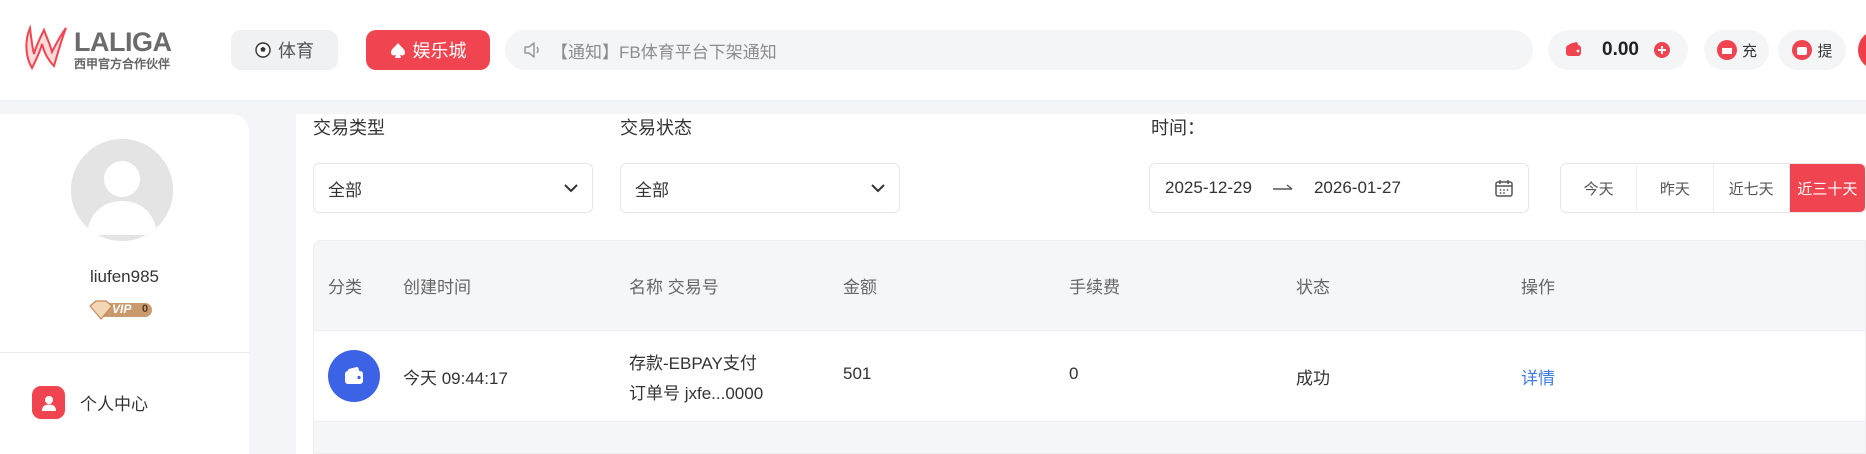 Image resolution: width=1866 pixels, height=454 pixels. Describe the element at coordinates (1074, 373) in the screenshot. I see `fee: 0` at that location.